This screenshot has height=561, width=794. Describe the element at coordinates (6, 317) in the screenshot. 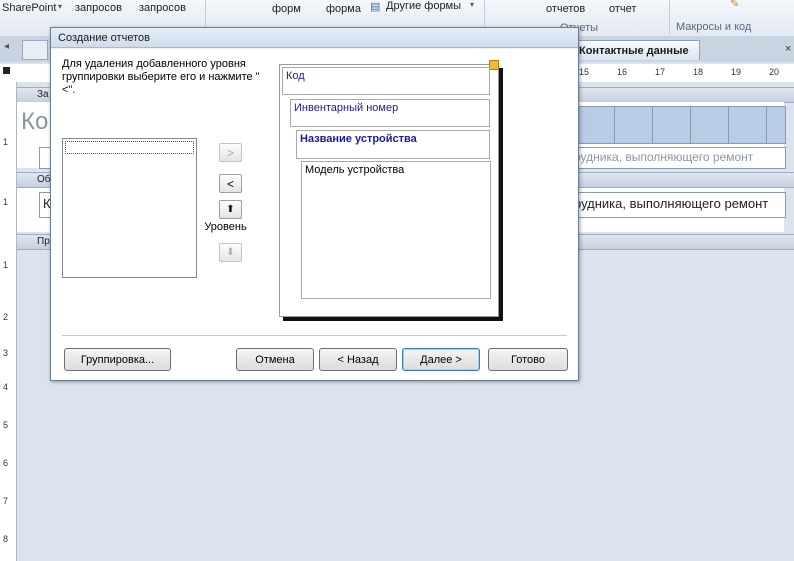

I see `ruler-number: 2` at that location.